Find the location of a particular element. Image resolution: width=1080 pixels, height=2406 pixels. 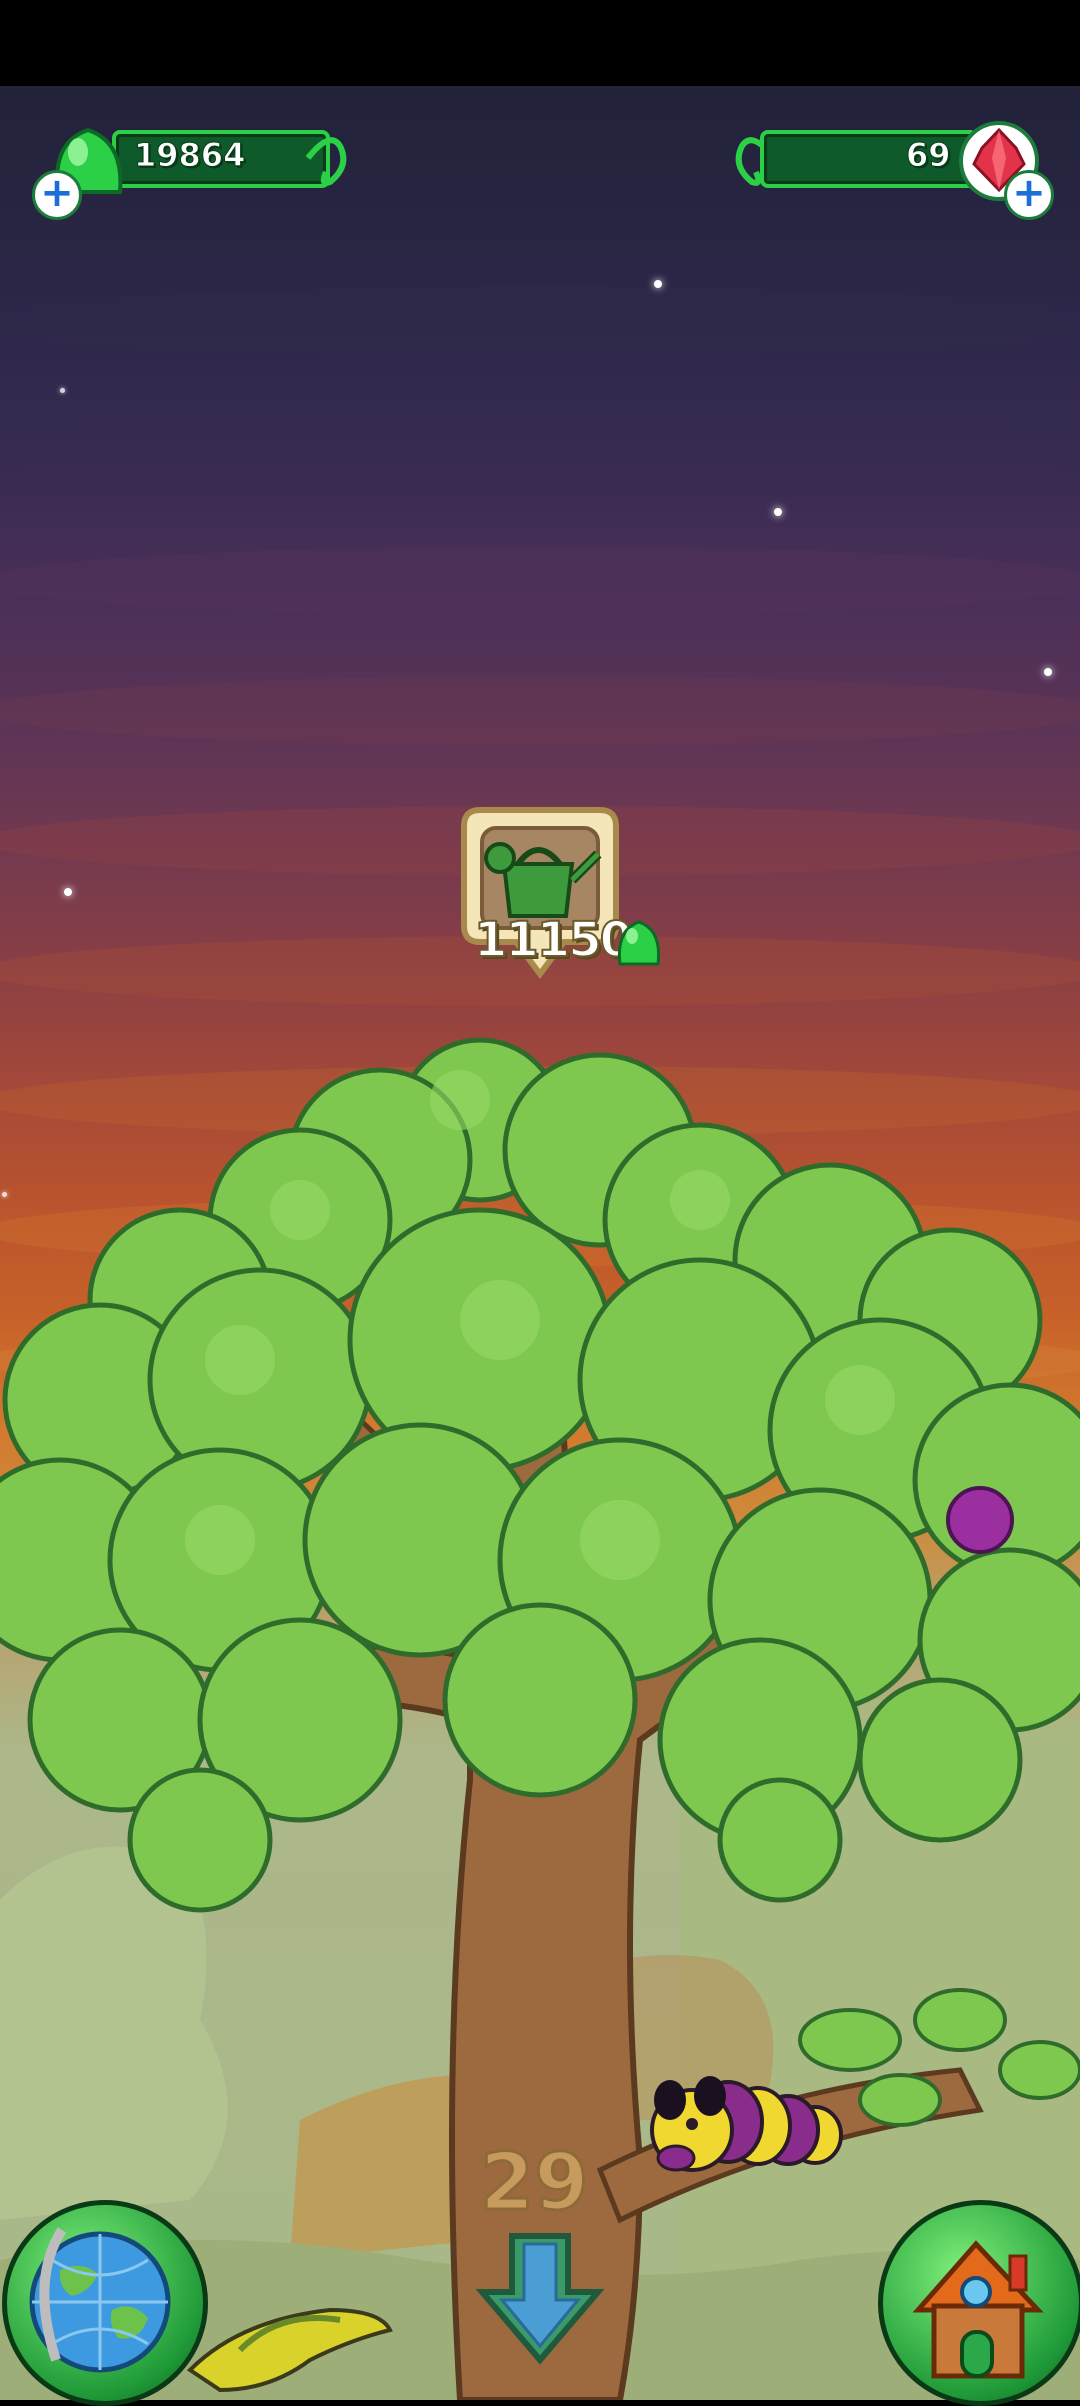

jelly-icon is located at coordinates (639, 943).